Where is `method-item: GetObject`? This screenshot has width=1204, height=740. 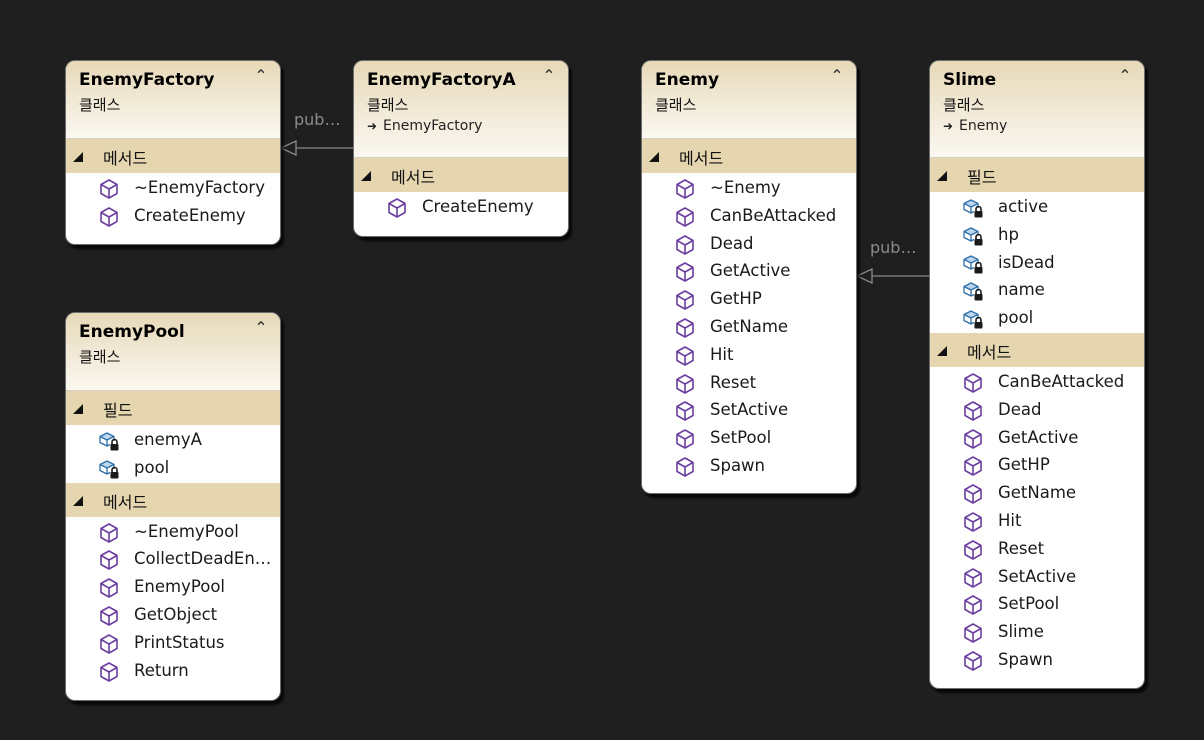
method-item: GetObject is located at coordinates (173, 616).